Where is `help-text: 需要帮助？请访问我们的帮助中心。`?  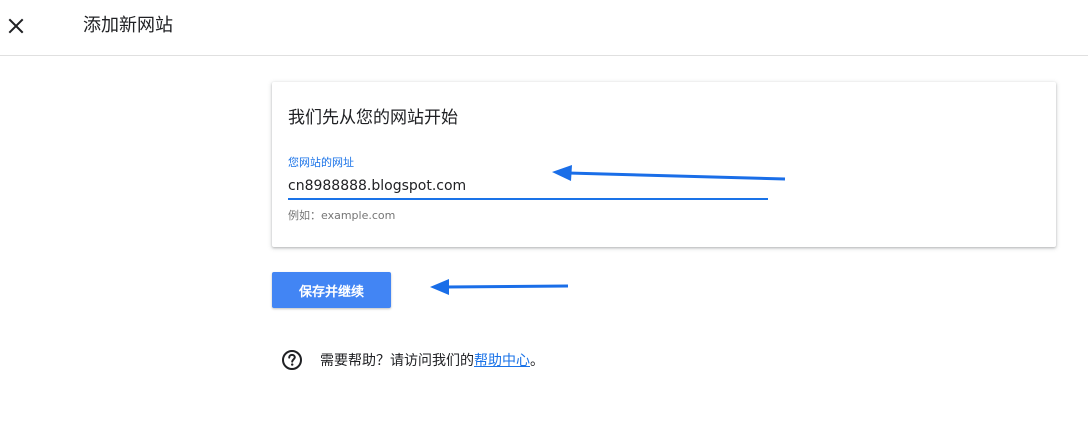
help-text: 需要帮助？请访问我们的帮助中心。 is located at coordinates (432, 360).